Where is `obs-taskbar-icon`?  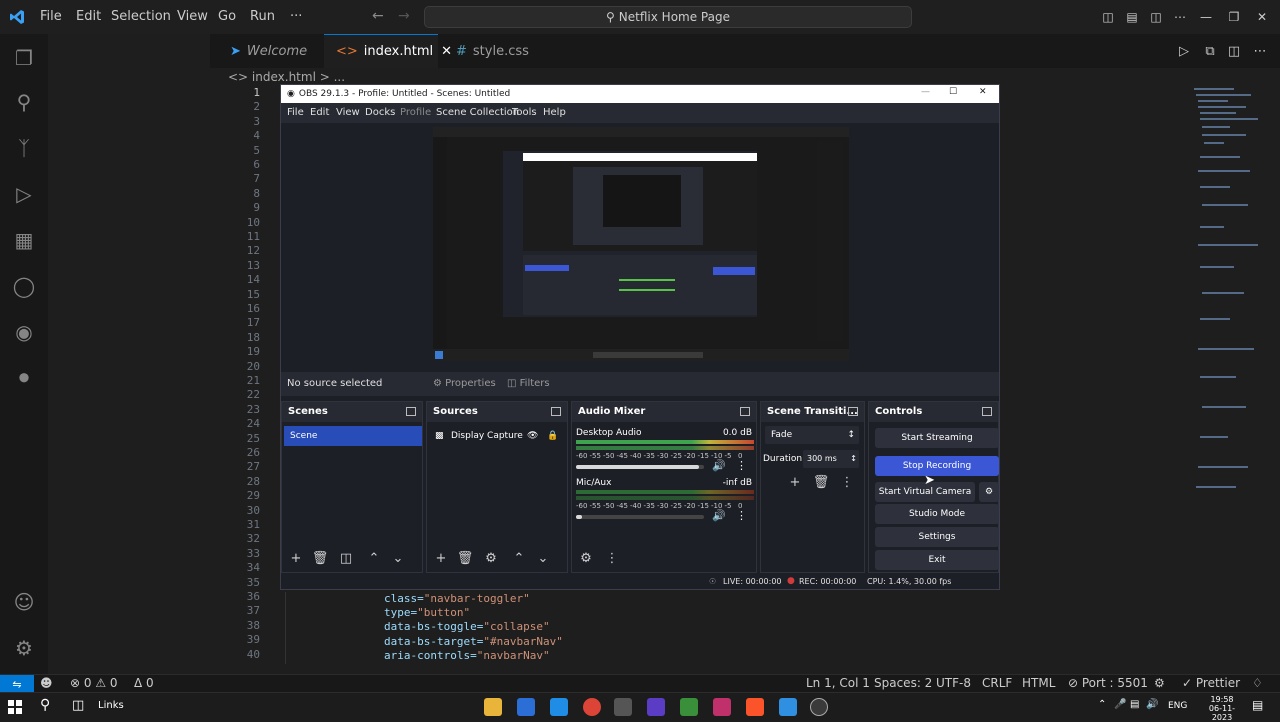
obs-taskbar-icon is located at coordinates (819, 707).